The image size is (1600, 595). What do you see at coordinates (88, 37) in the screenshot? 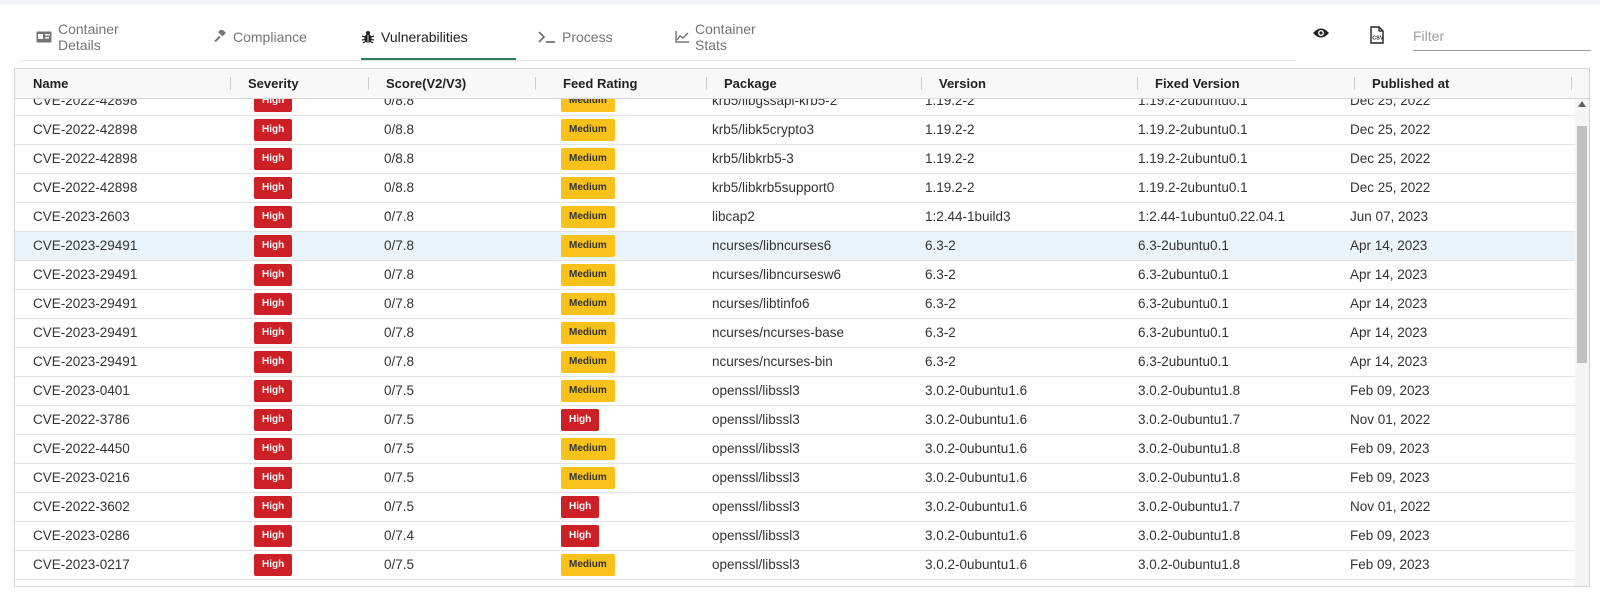
I see `tab-label: Container Details` at bounding box center [88, 37].